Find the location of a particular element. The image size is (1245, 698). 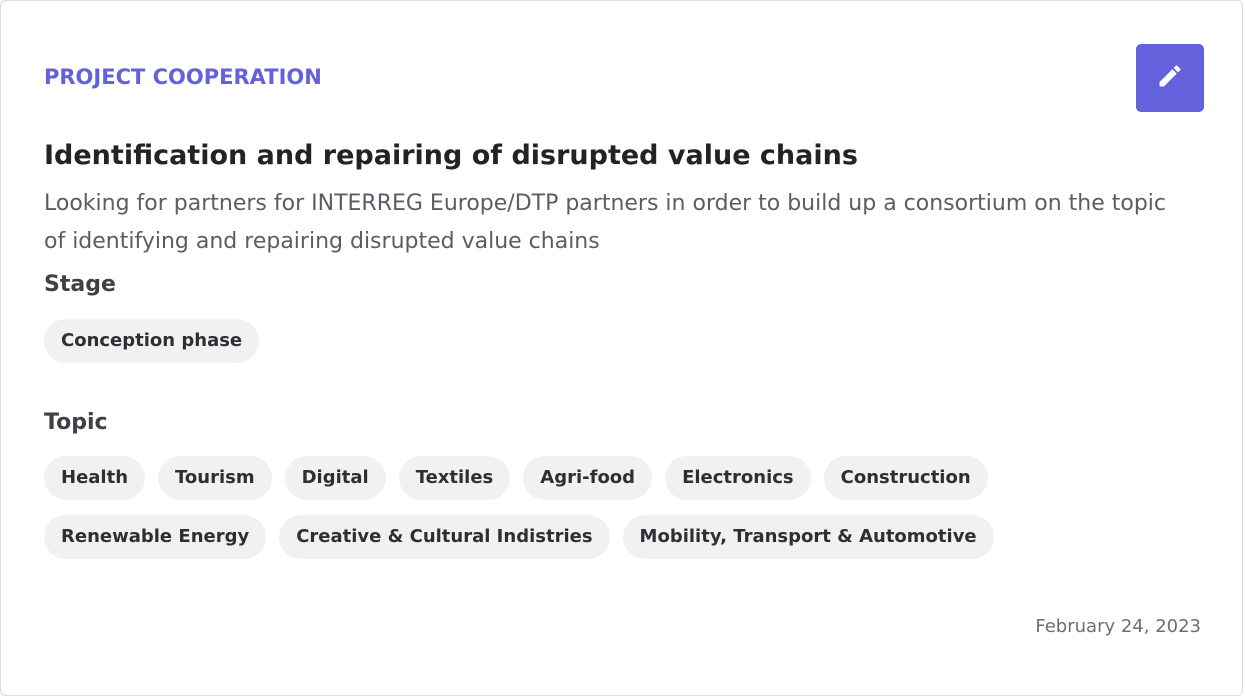

topic-chip: Textiles is located at coordinates (454, 478).